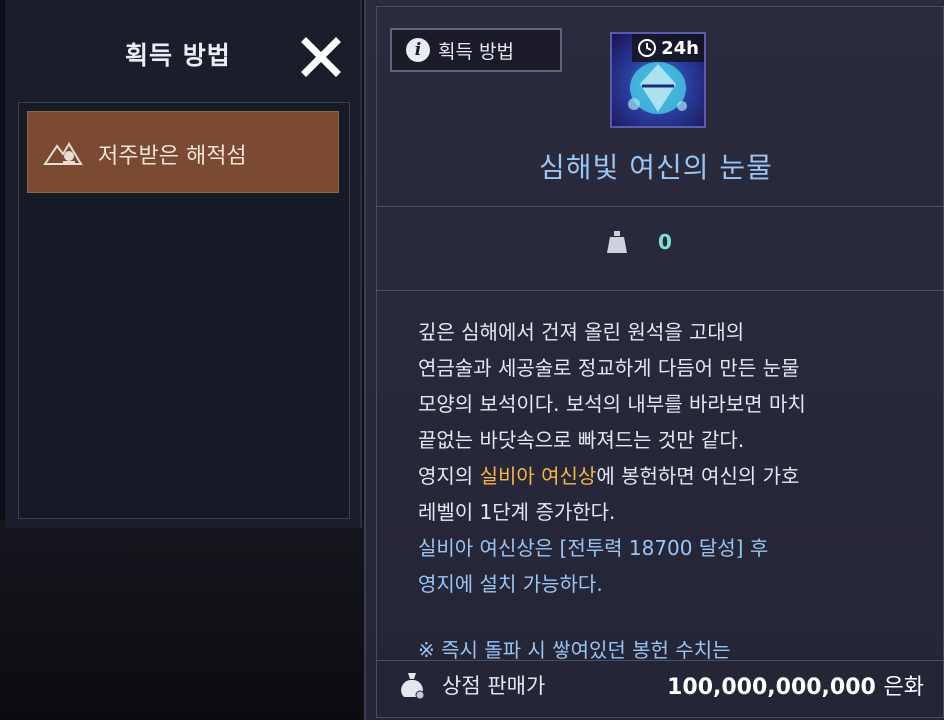 The image size is (944, 720). What do you see at coordinates (612, 404) in the screenshot?
I see `description-line: 모양의 보석이다. 보석의 내부를 바라보면 마치` at bounding box center [612, 404].